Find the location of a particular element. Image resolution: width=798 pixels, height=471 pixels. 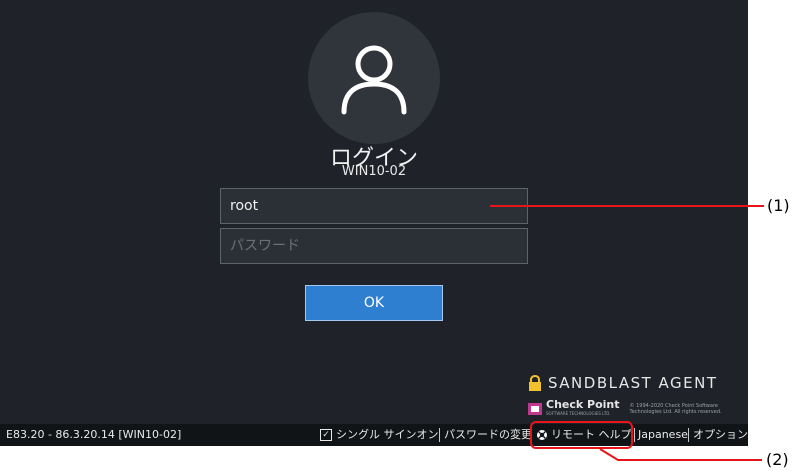

options-label: オプション is located at coordinates (720, 434).